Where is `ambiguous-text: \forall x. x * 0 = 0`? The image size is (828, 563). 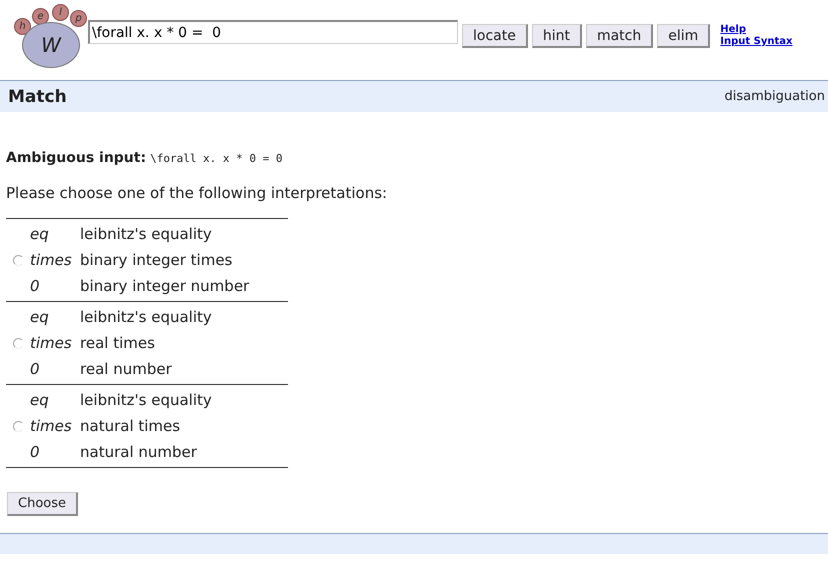
ambiguous-text: \forall x. x * 0 = 0 is located at coordinates (216, 158).